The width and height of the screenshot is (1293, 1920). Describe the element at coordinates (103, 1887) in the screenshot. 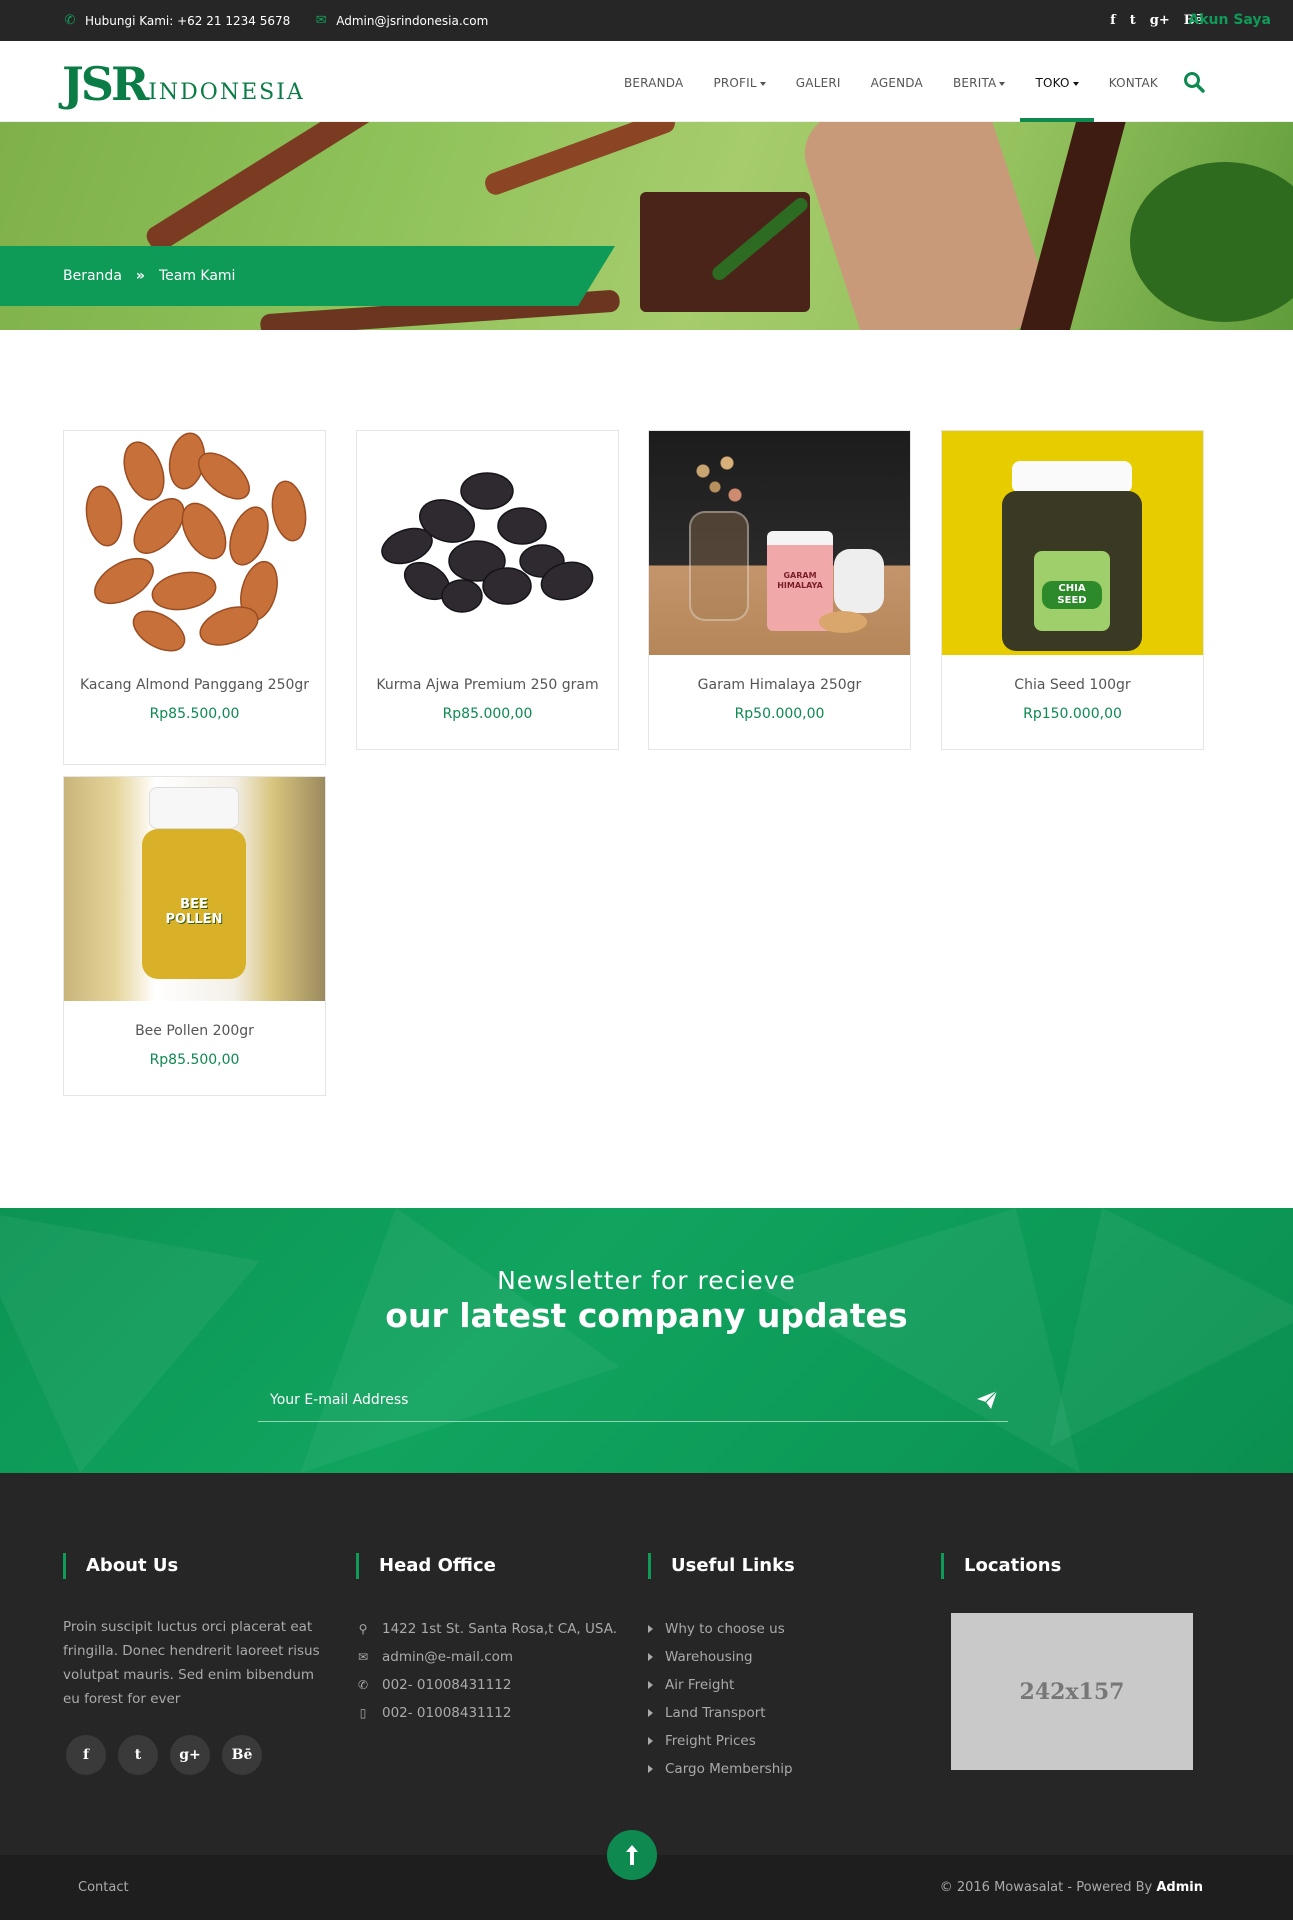

I see `bottom-contact-link: Contact` at that location.